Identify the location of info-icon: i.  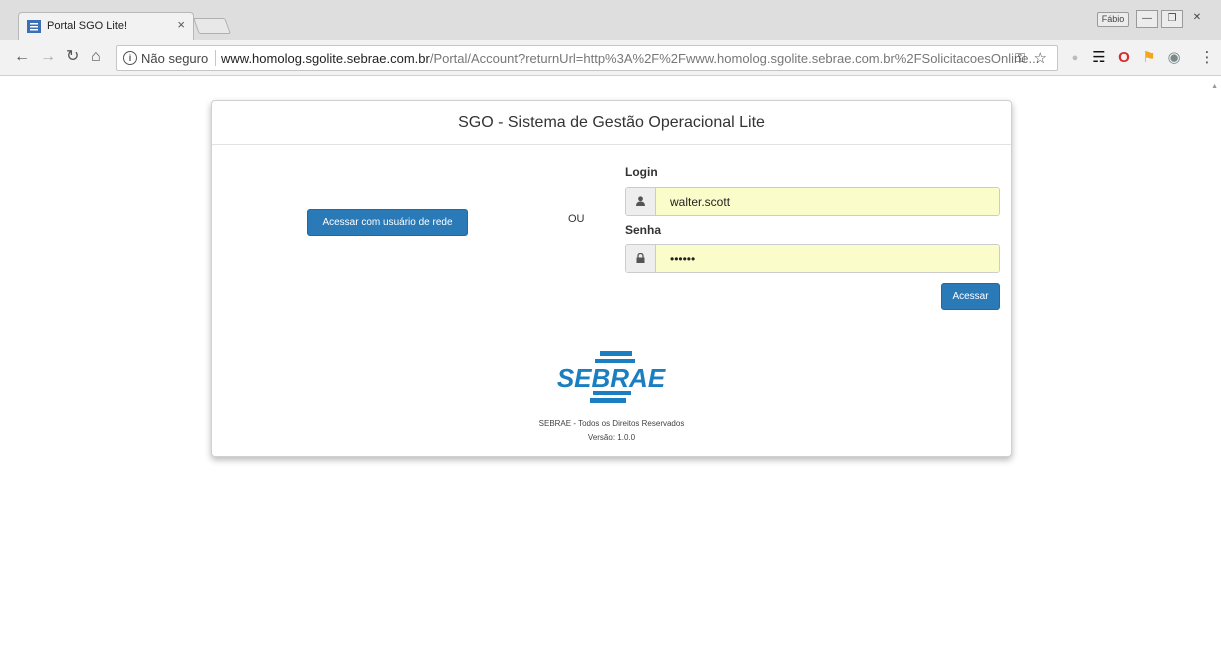
(130, 58).